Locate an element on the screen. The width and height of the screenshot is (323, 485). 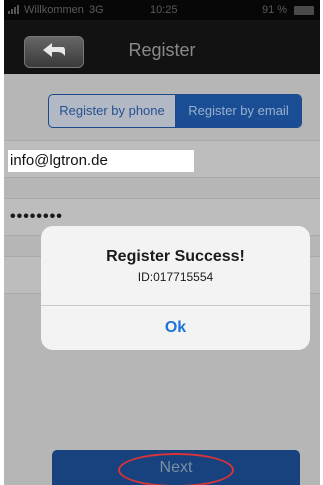
ok-button: Ok is located at coordinates (175, 328).